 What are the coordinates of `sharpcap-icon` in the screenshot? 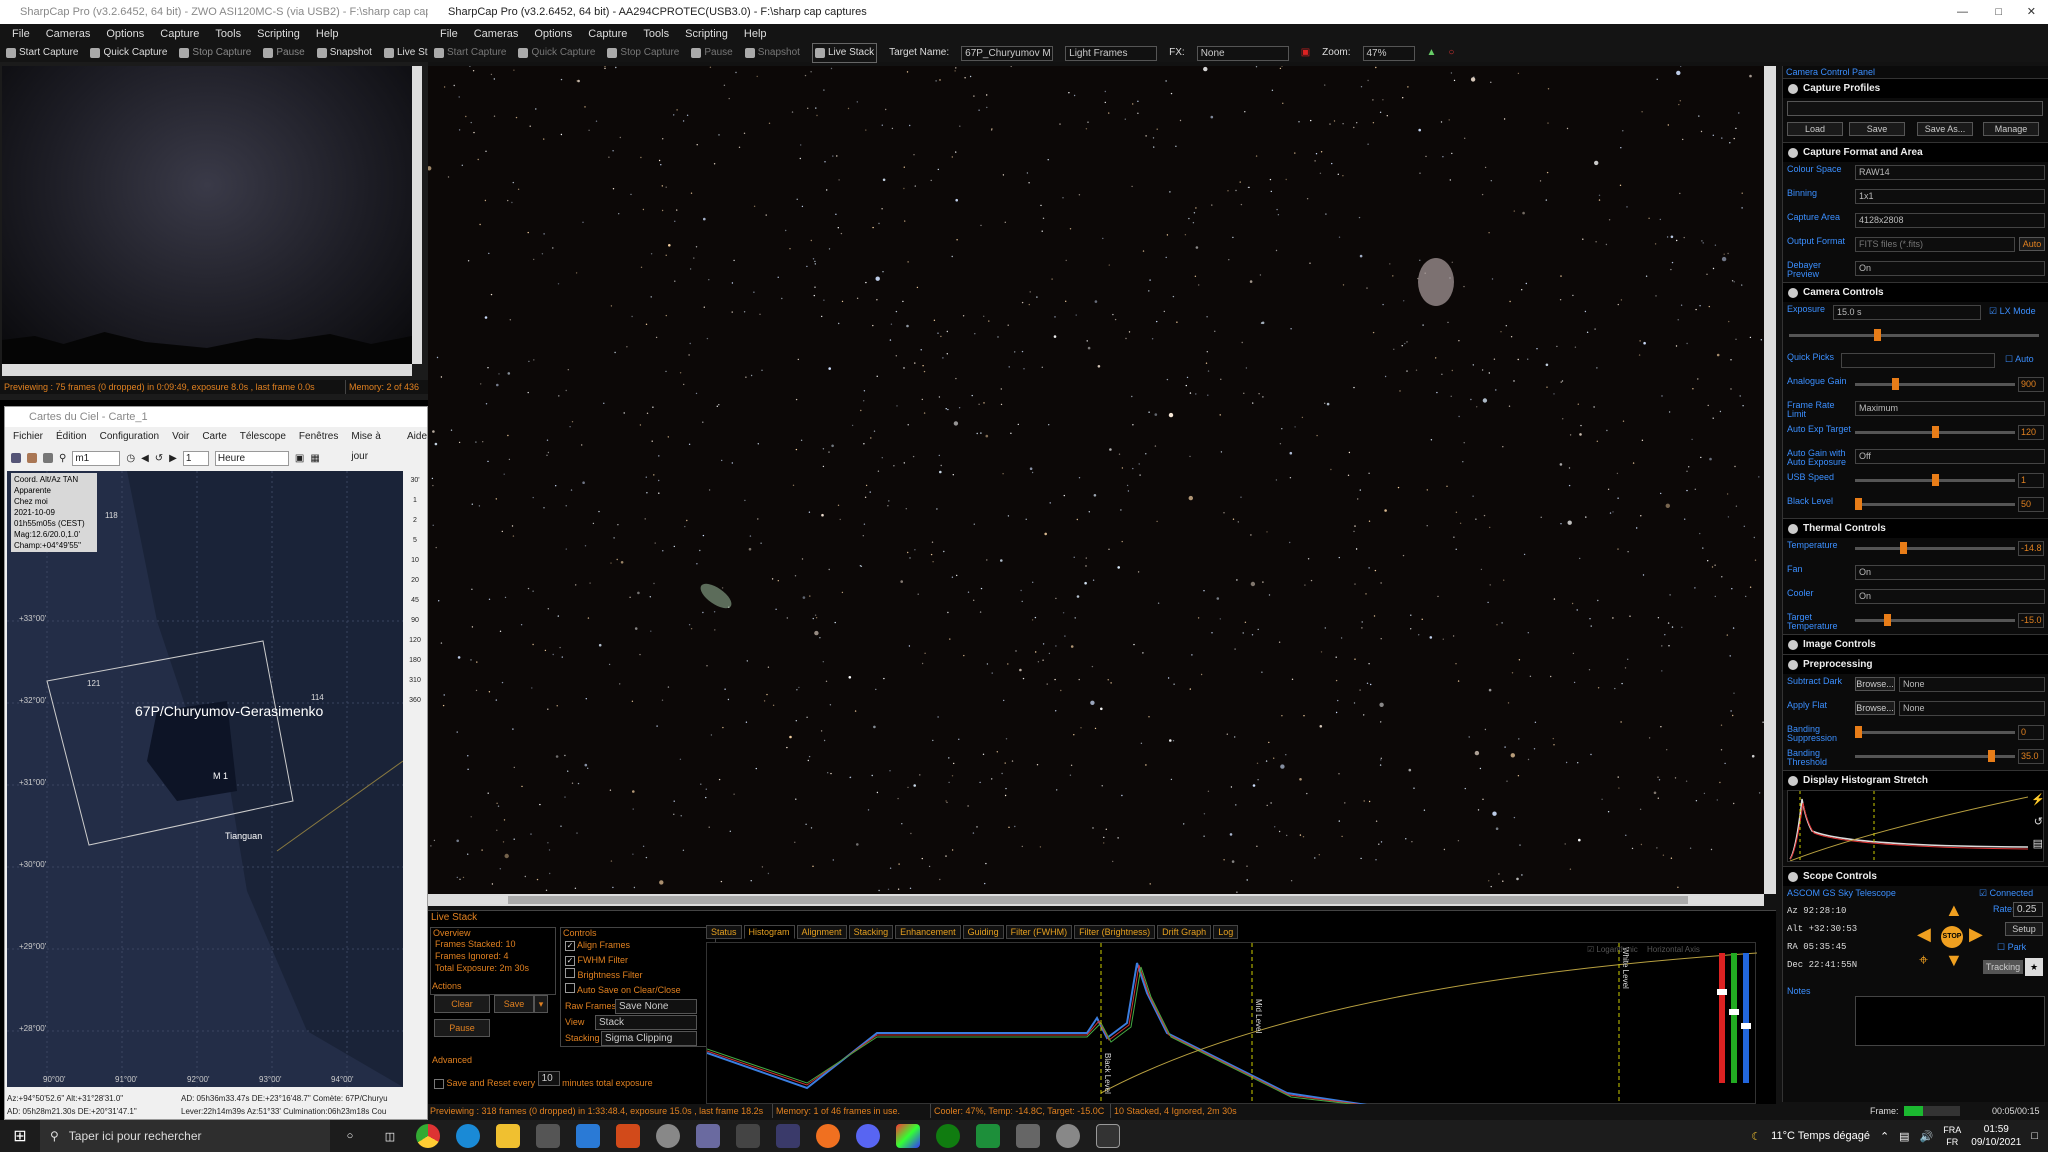 It's located at (1108, 1136).